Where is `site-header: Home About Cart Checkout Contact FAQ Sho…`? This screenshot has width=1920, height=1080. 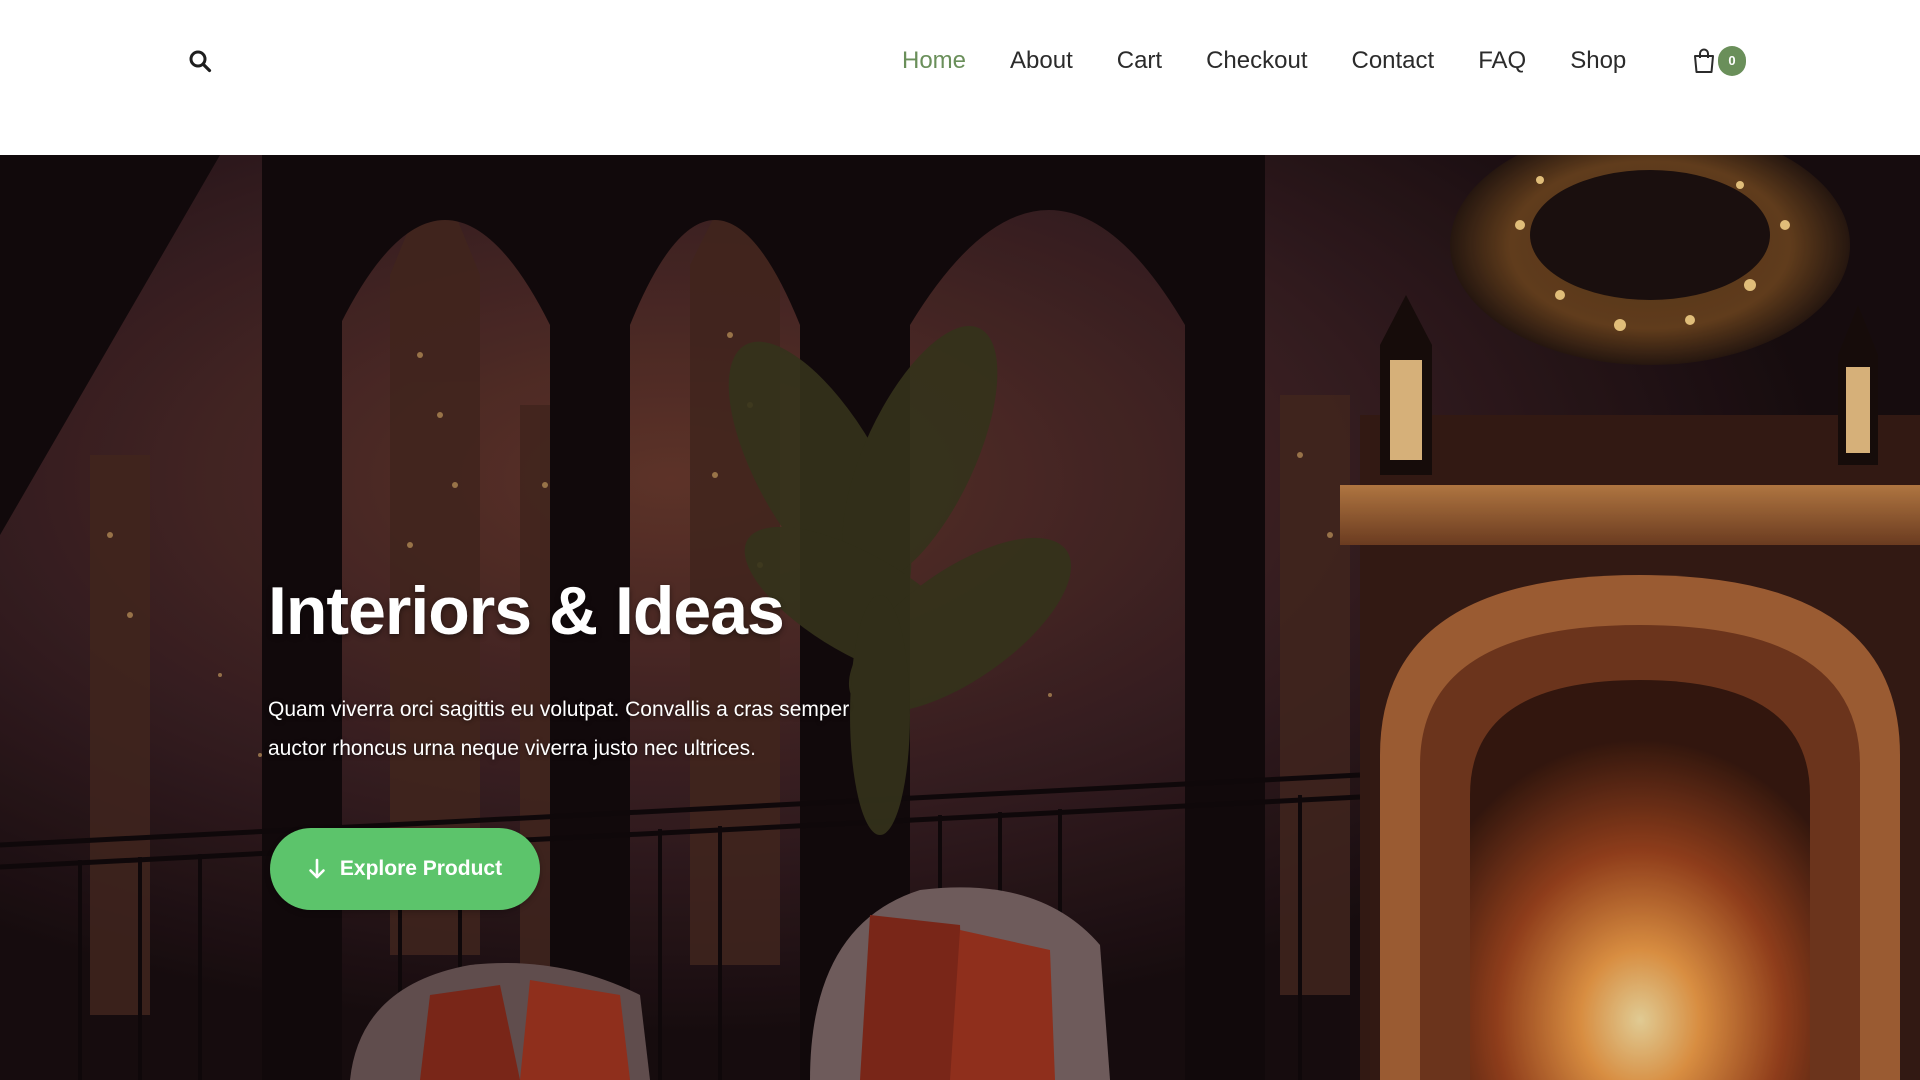
site-header: Home About Cart Checkout Contact FAQ Sho… is located at coordinates (960, 77).